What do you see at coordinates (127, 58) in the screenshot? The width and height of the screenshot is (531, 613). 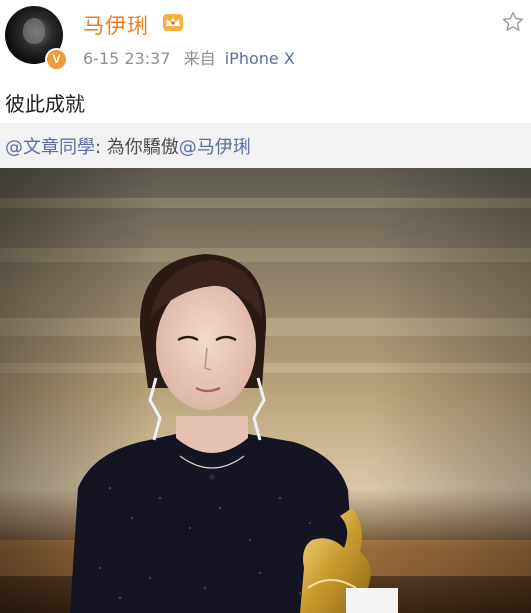 I see `timestamp: 6-15 23:37` at bounding box center [127, 58].